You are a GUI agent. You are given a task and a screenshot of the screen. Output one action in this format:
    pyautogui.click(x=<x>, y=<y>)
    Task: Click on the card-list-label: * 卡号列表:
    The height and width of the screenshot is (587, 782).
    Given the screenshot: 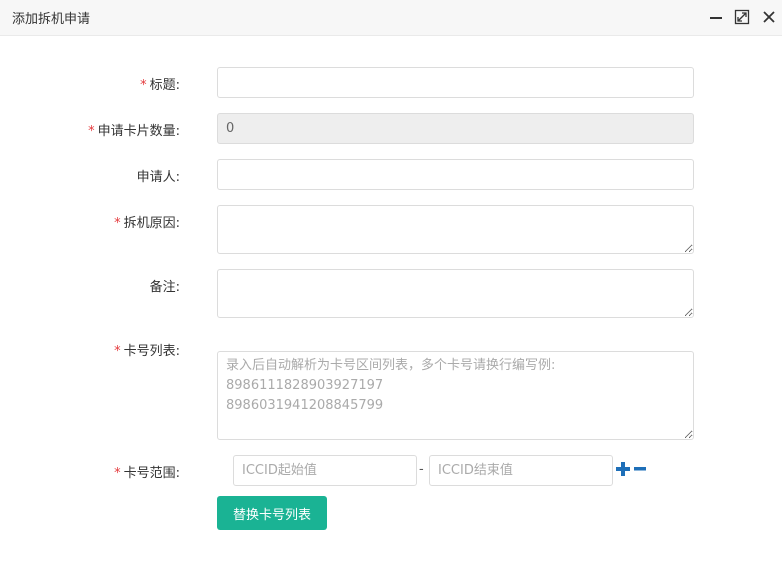 What is the action you would take?
    pyautogui.click(x=90, y=349)
    